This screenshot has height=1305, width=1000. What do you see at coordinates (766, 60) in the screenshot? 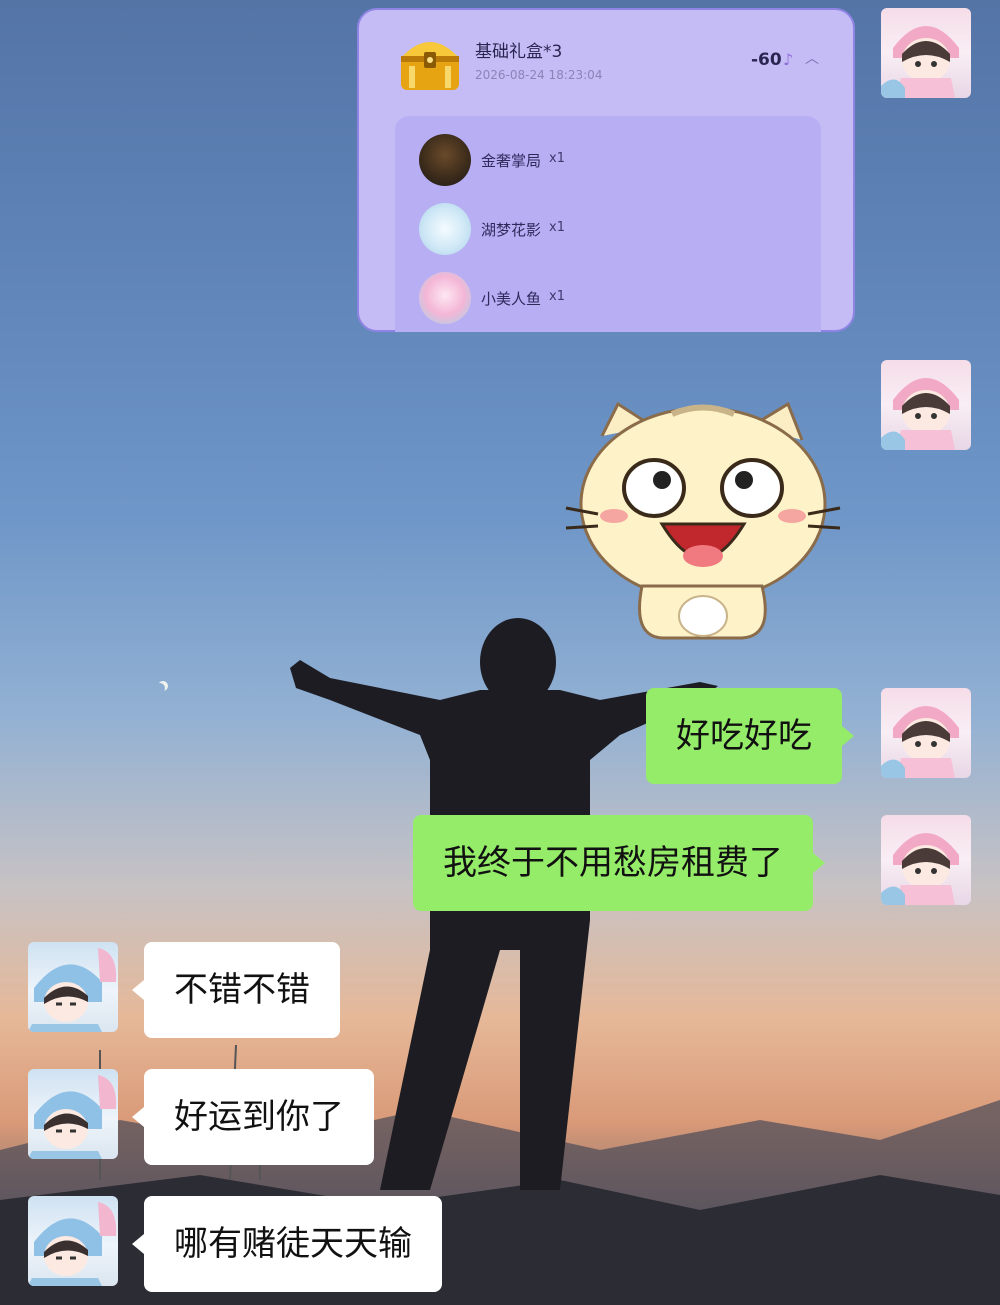
I see `gift-cost: -60` at bounding box center [766, 60].